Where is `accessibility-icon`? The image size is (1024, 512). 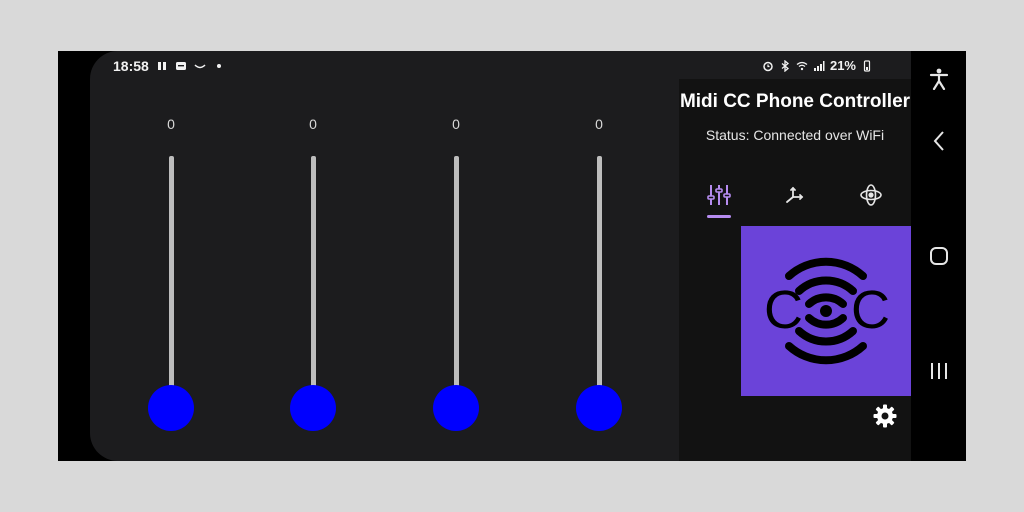 accessibility-icon is located at coordinates (938, 79).